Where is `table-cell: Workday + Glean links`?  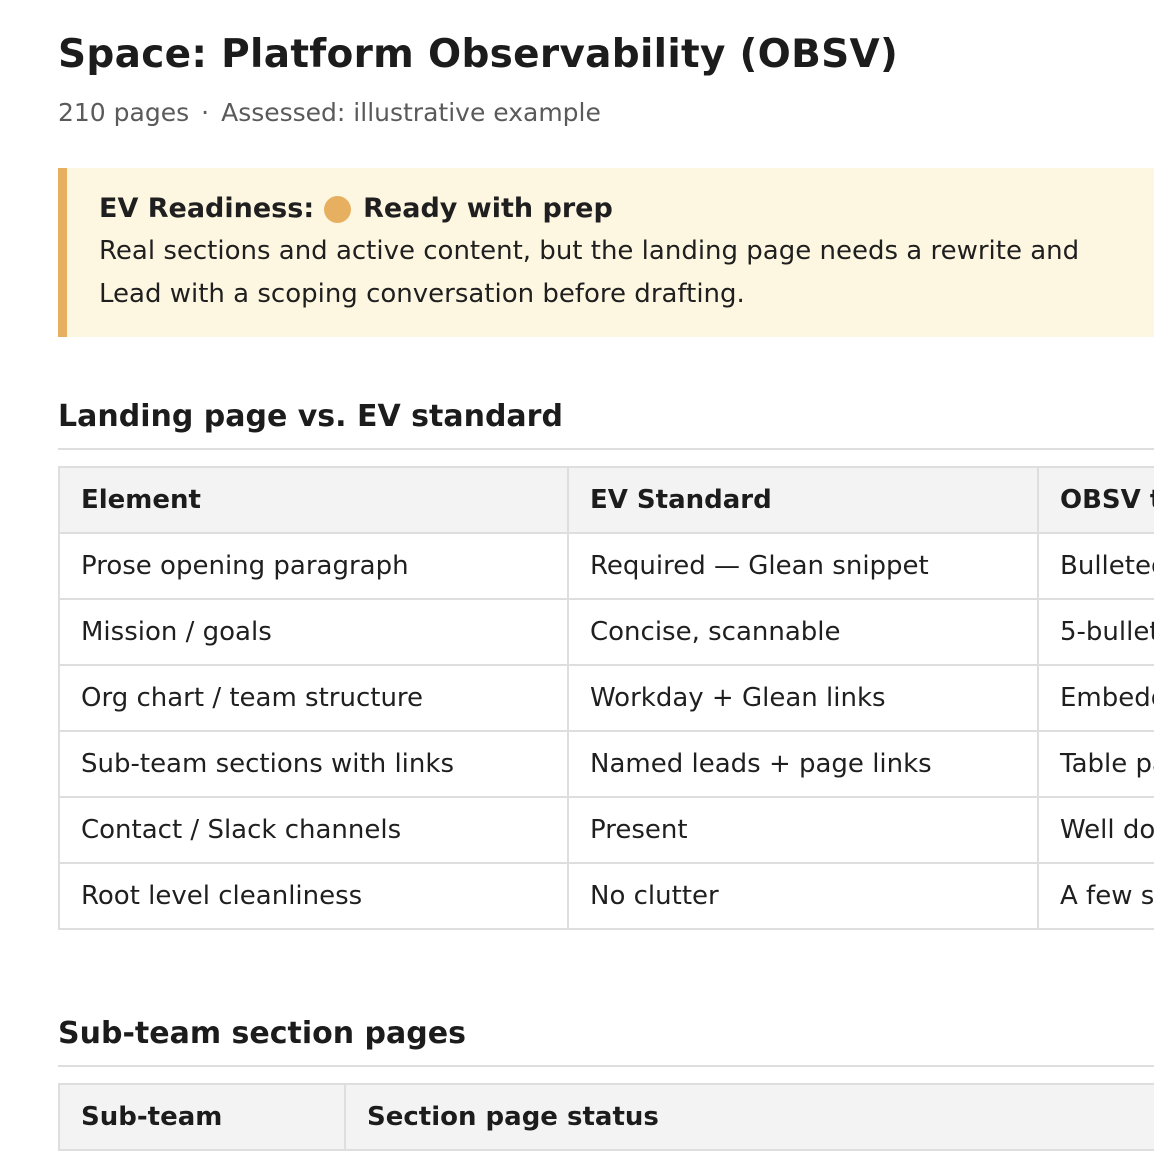 table-cell: Workday + Glean links is located at coordinates (803, 698).